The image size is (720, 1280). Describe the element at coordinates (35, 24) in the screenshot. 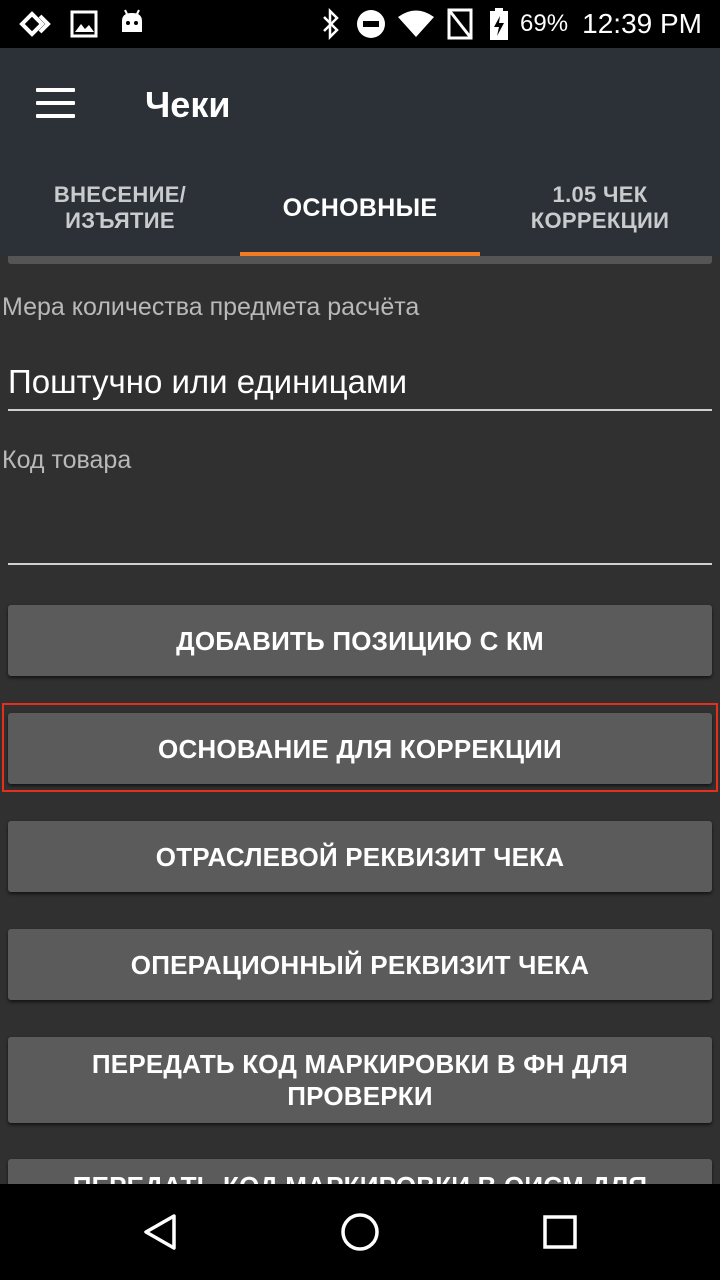

I see `diamond-icon` at that location.